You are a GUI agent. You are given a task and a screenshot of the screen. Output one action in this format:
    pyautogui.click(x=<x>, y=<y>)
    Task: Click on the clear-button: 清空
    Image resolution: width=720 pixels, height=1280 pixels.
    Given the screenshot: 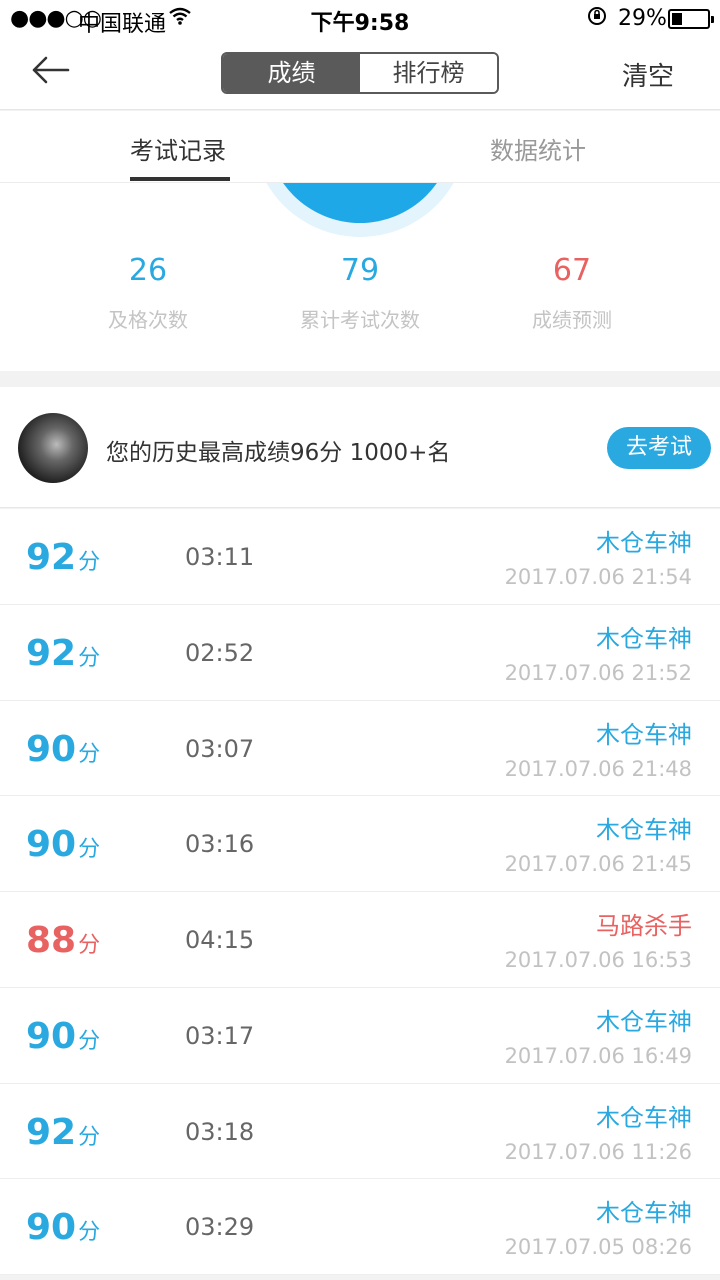 What is the action you would take?
    pyautogui.click(x=648, y=74)
    